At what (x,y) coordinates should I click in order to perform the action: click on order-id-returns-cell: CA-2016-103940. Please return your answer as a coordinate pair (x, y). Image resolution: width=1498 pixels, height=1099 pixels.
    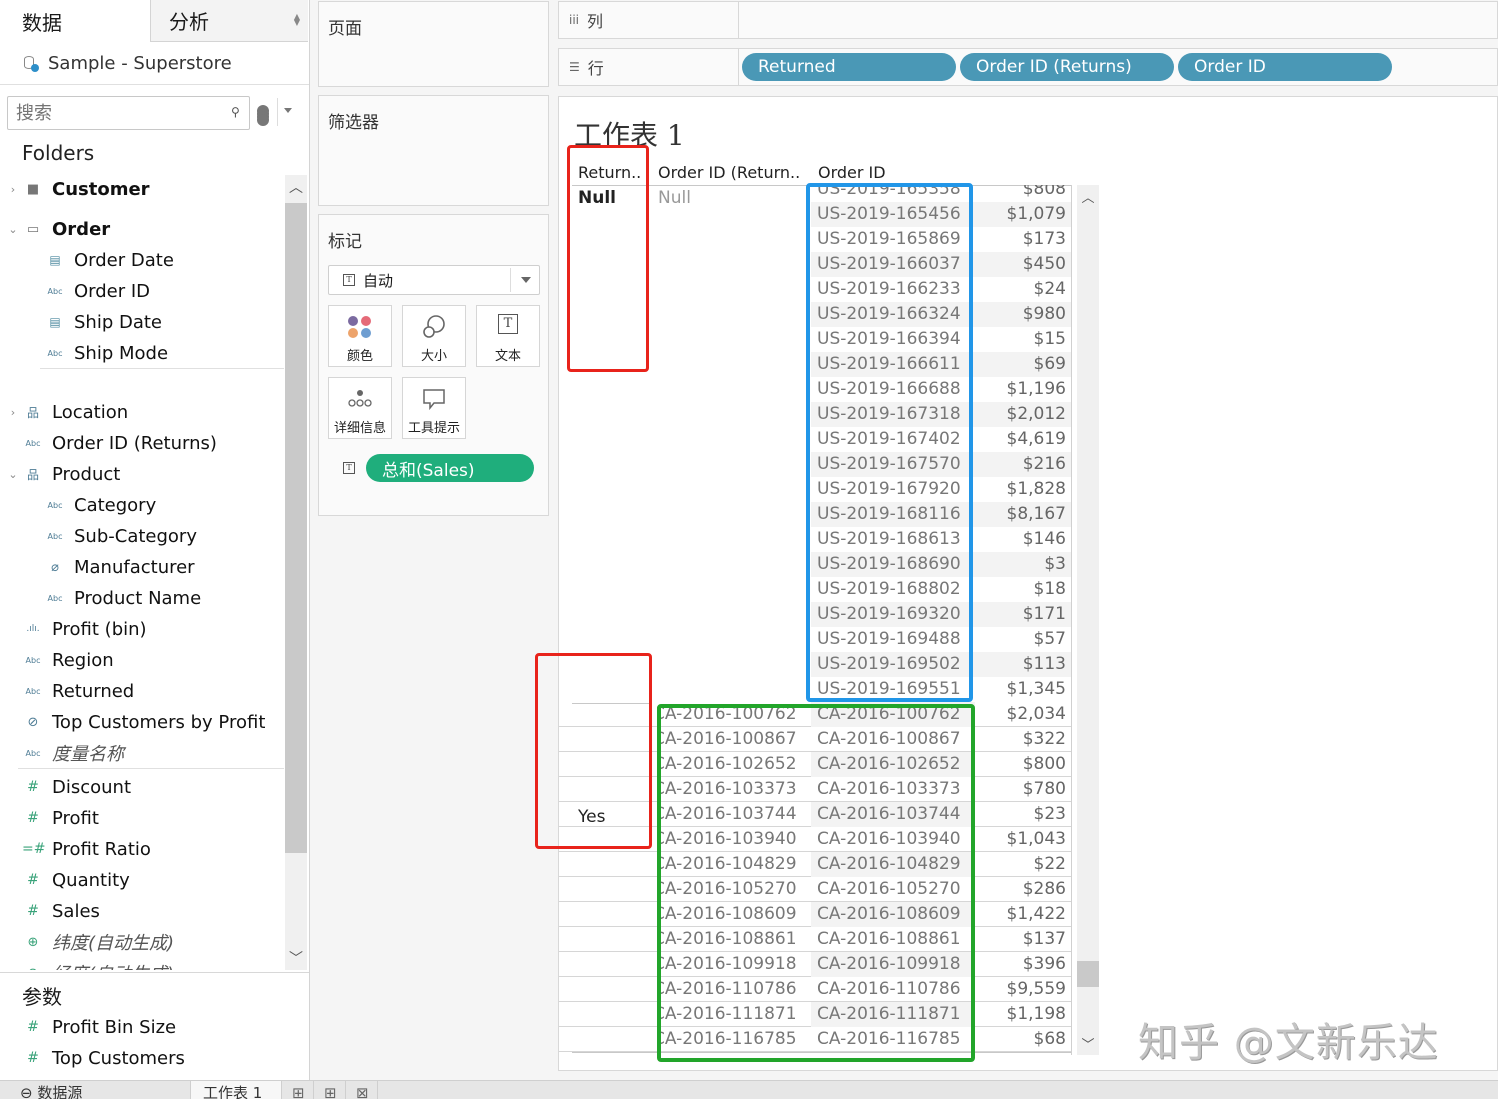
    Looking at the image, I should click on (734, 839).